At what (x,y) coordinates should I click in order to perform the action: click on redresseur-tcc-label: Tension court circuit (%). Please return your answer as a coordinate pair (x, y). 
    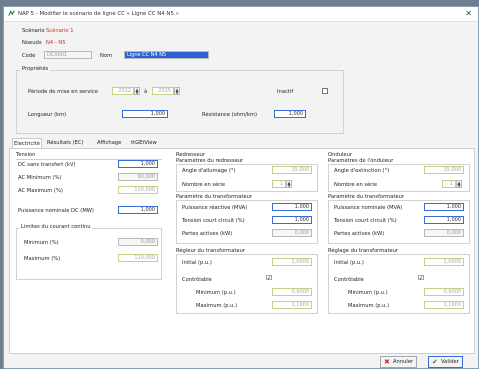
    Looking at the image, I should click on (213, 221).